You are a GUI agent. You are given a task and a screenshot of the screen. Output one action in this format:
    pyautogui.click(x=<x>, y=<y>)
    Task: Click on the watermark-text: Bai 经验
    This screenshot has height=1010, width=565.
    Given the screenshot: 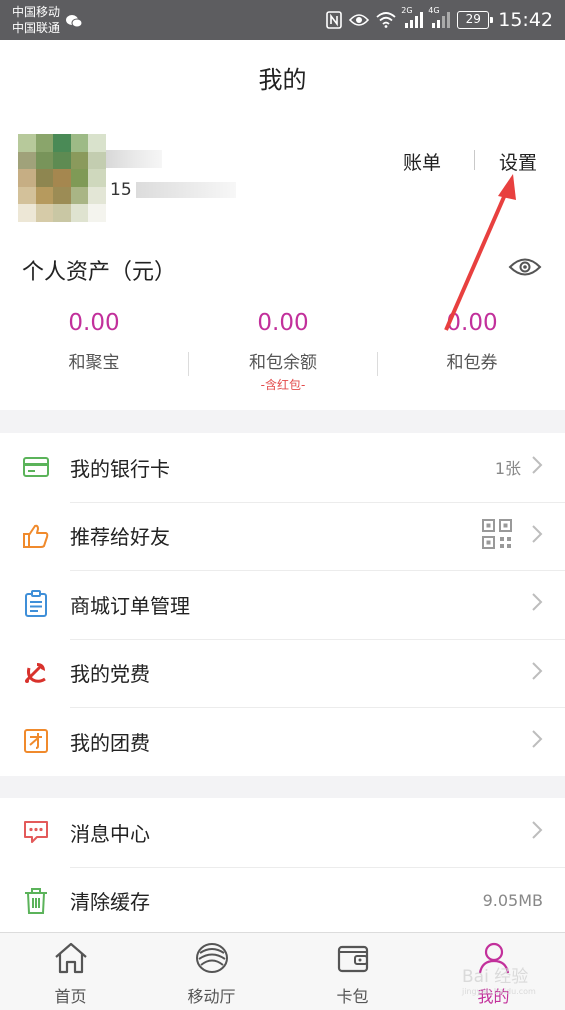 What is the action you would take?
    pyautogui.click(x=495, y=977)
    